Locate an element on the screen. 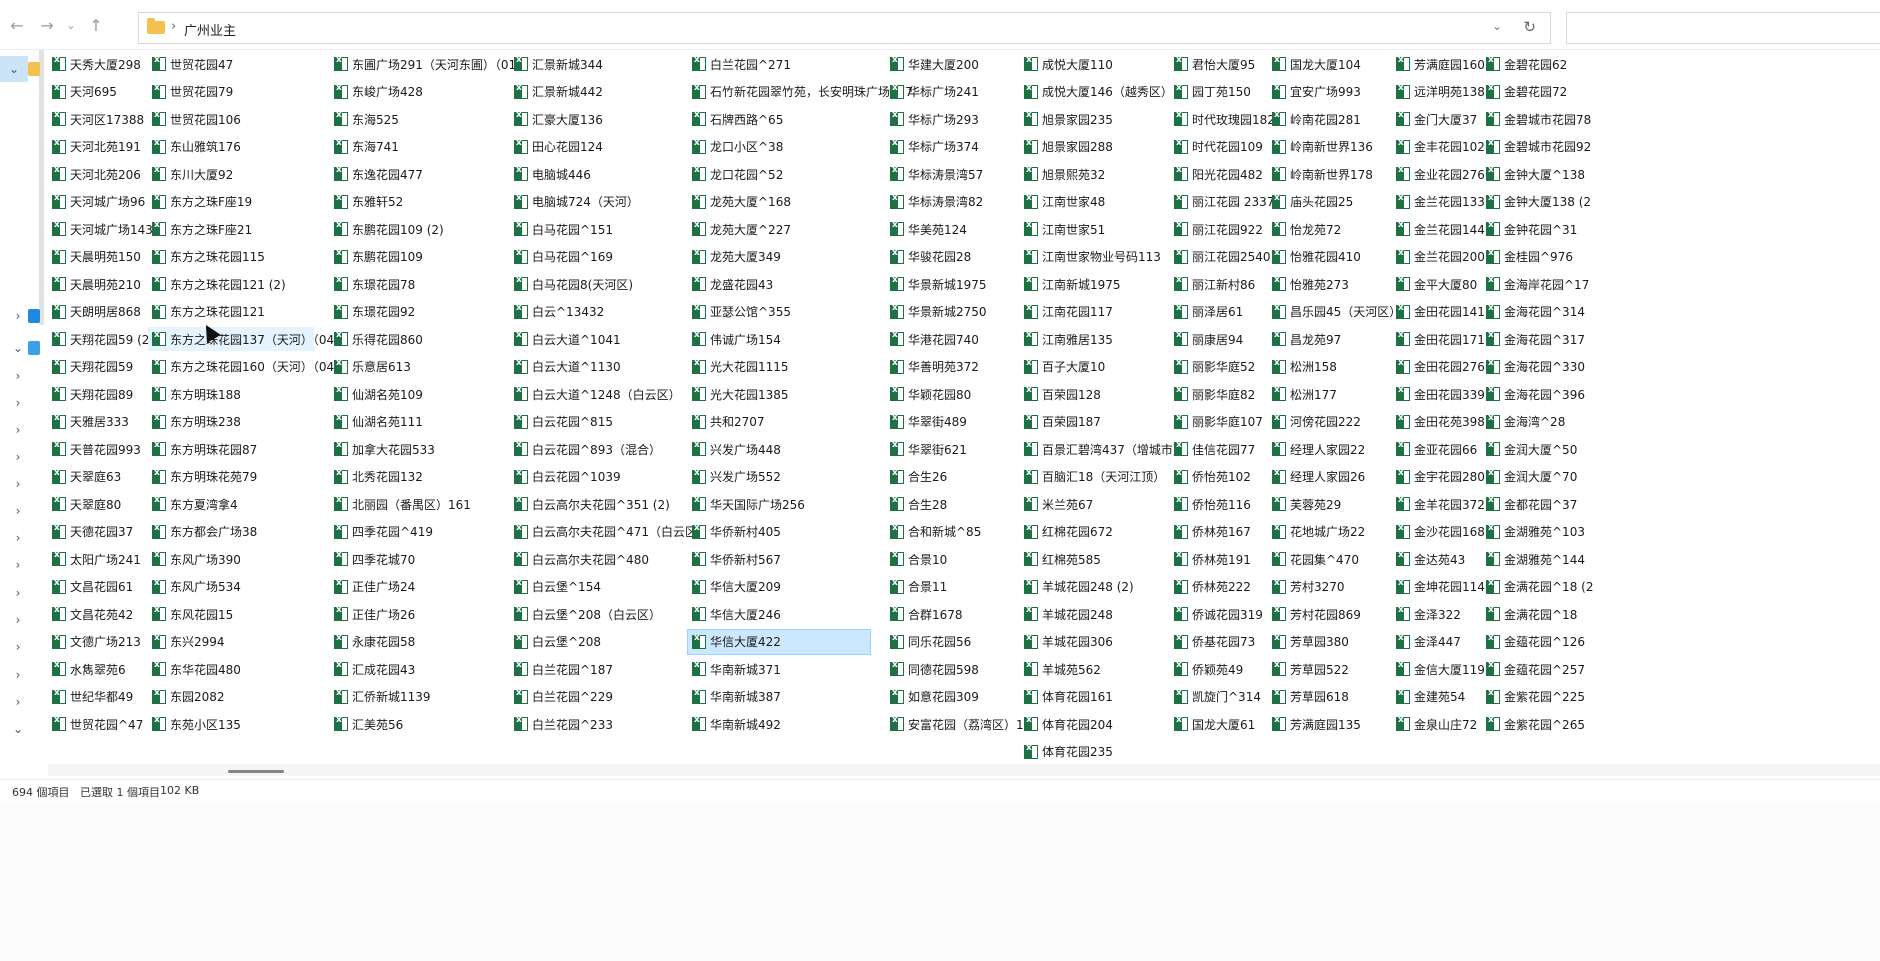  file-item: 华景新城1975 is located at coordinates (949, 284).